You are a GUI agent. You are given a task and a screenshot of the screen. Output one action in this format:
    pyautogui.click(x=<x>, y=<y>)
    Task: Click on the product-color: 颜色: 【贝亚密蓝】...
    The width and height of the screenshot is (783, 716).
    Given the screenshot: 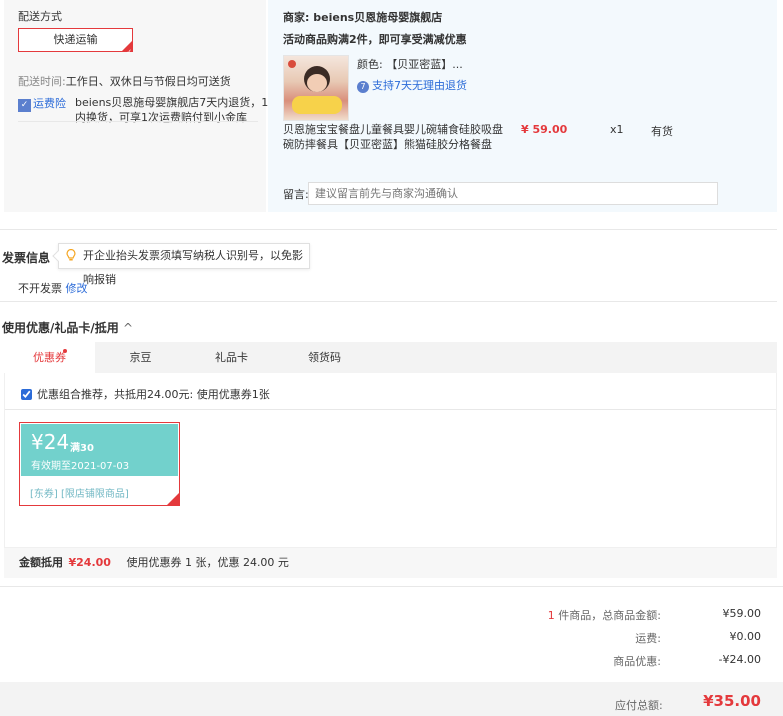 What is the action you would take?
    pyautogui.click(x=410, y=64)
    